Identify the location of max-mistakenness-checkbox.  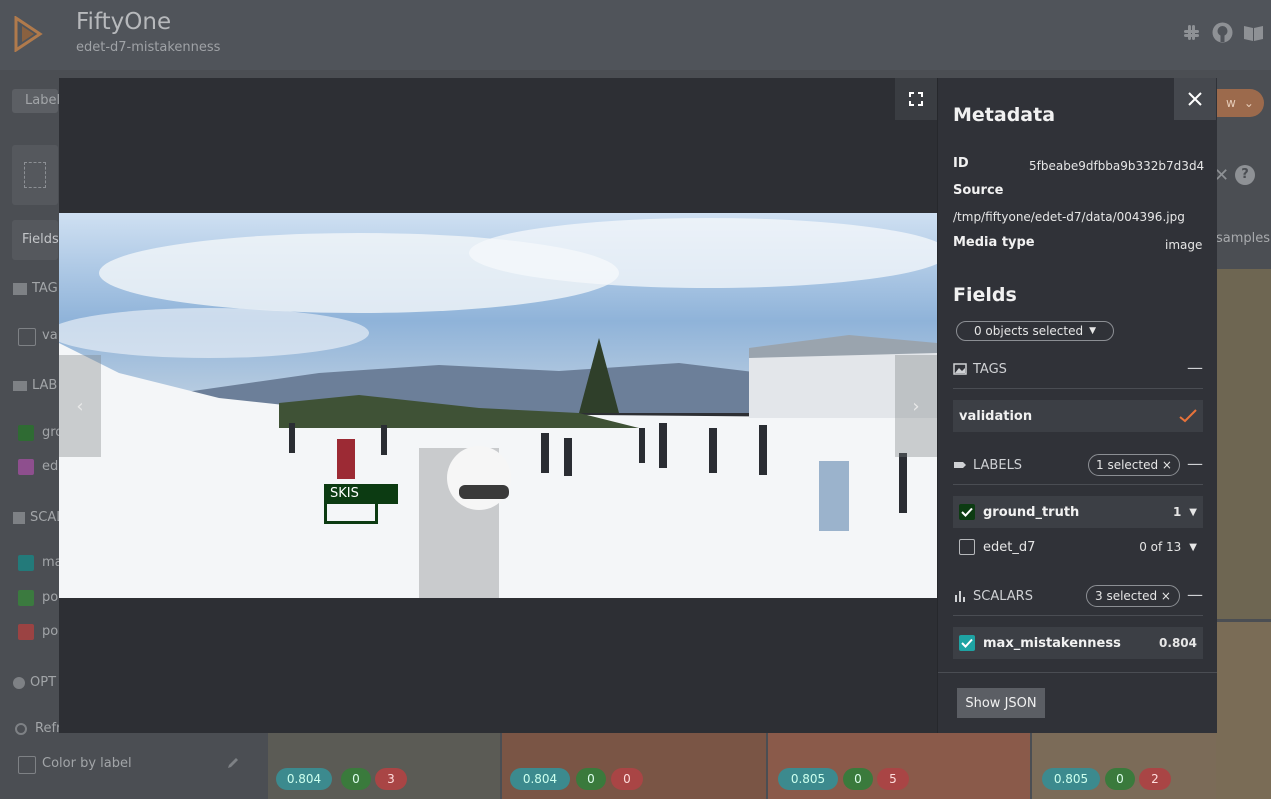
(967, 643).